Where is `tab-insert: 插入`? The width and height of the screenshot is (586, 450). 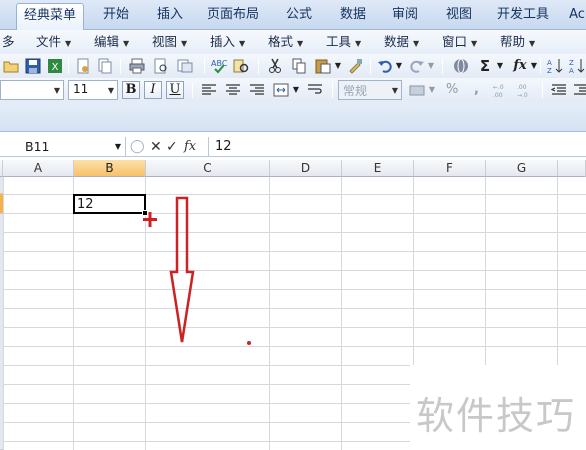
tab-insert: 插入 is located at coordinates (170, 16).